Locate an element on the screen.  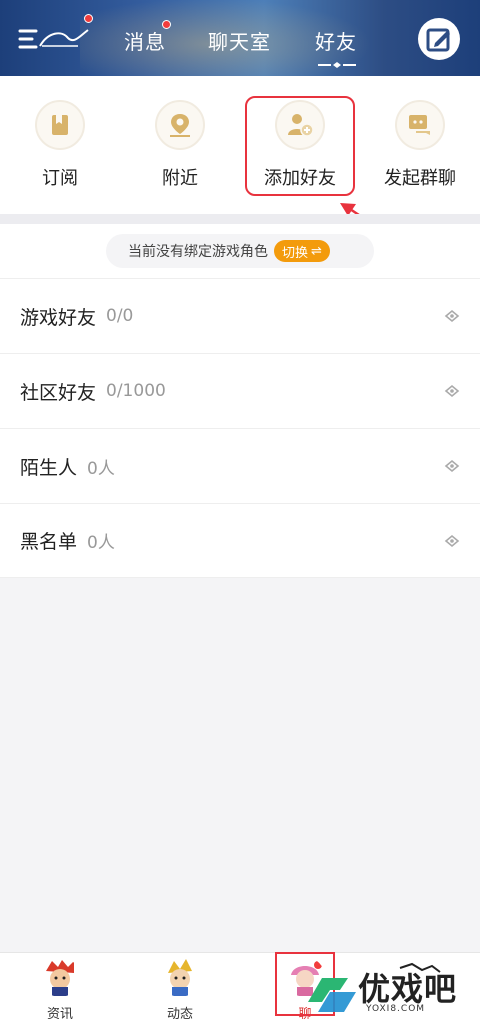
role-banner-area: 当前没有绑定游戏角色 切换 ⇌ is located at coordinates (240, 251).